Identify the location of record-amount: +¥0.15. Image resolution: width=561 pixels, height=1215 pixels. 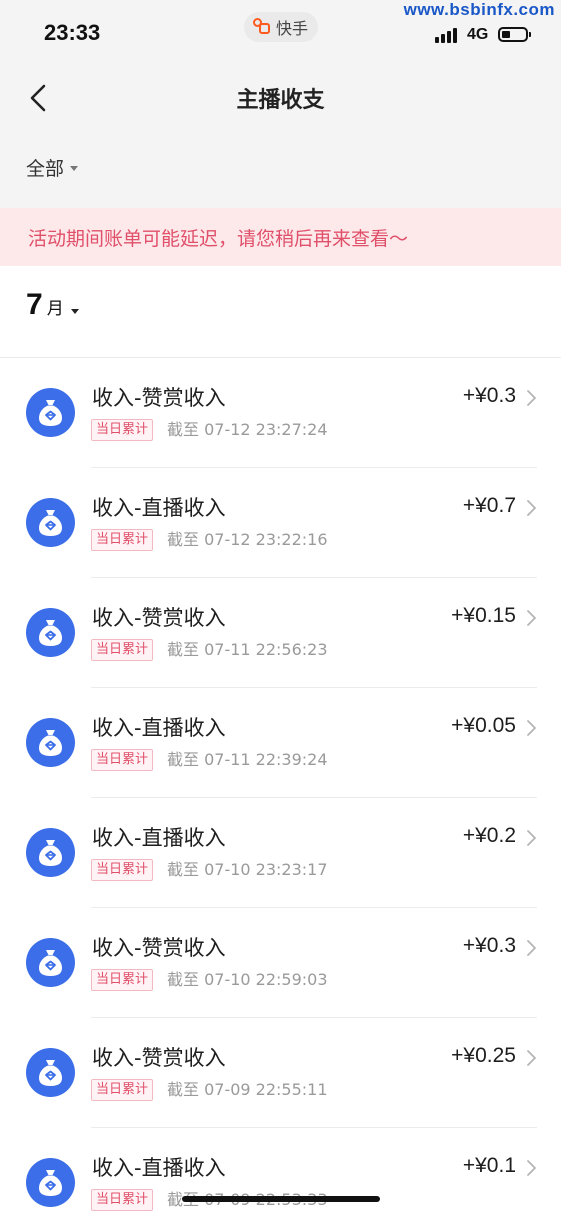
(483, 615).